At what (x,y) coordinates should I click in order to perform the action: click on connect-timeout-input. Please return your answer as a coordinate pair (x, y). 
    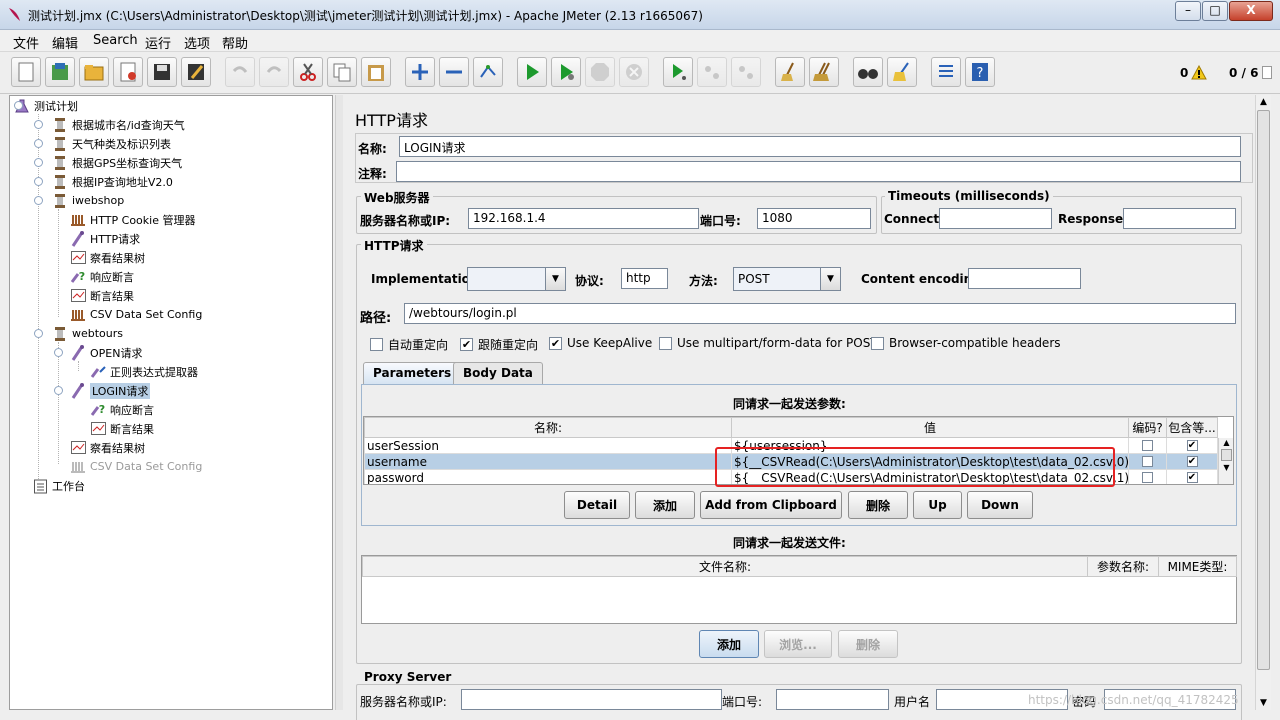
    Looking at the image, I should click on (995, 218).